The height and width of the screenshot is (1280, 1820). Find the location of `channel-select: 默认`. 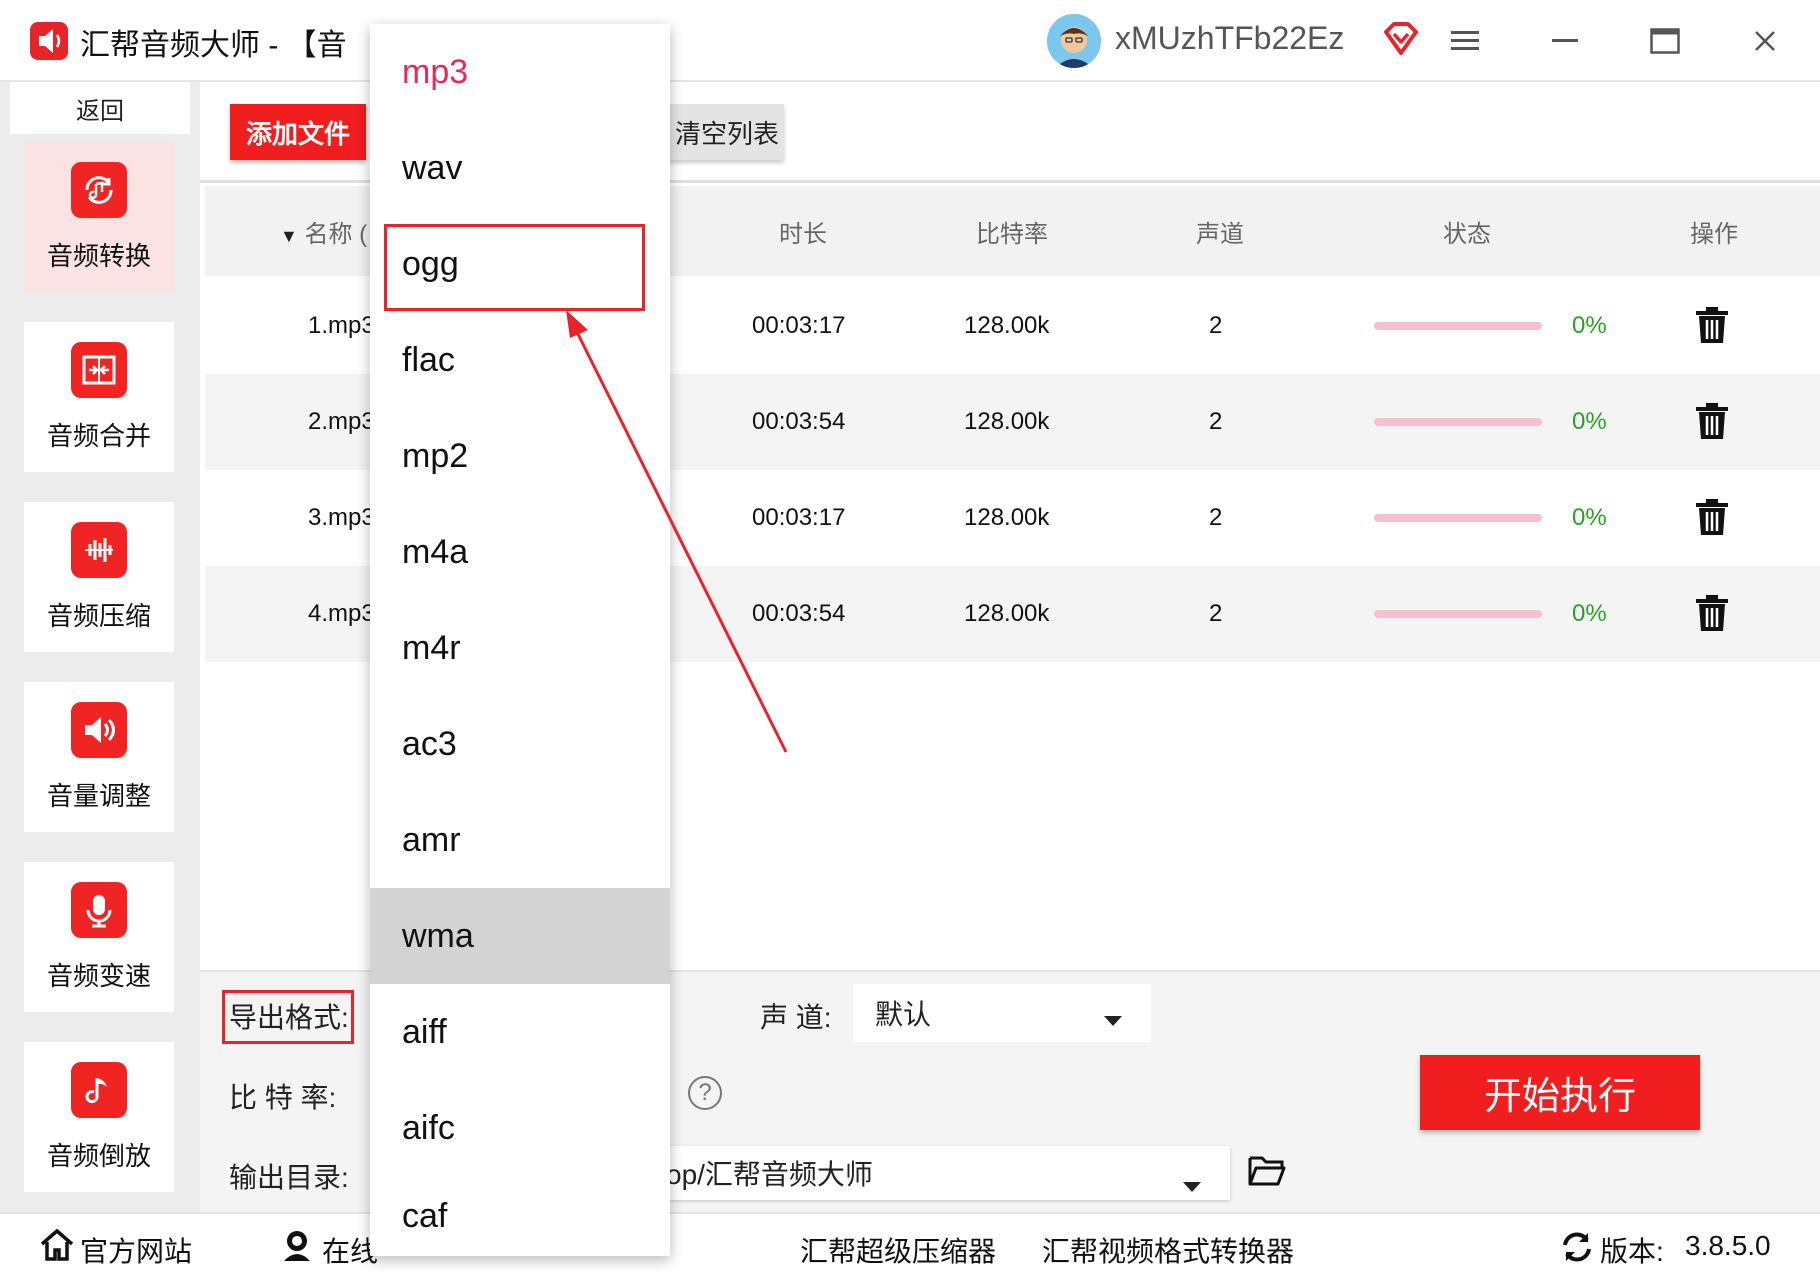

channel-select: 默认 is located at coordinates (1002, 1013).